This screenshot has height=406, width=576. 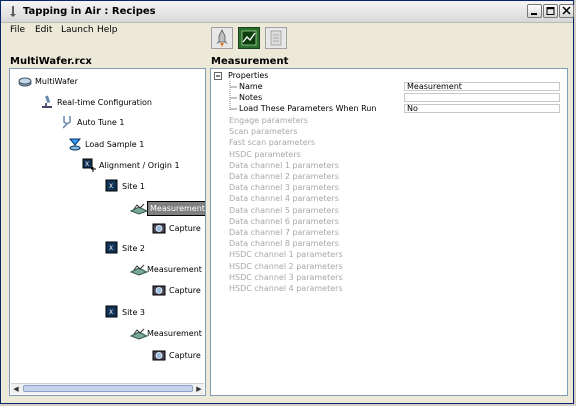 I want to click on prop-load-value: No, so click(x=482, y=108).